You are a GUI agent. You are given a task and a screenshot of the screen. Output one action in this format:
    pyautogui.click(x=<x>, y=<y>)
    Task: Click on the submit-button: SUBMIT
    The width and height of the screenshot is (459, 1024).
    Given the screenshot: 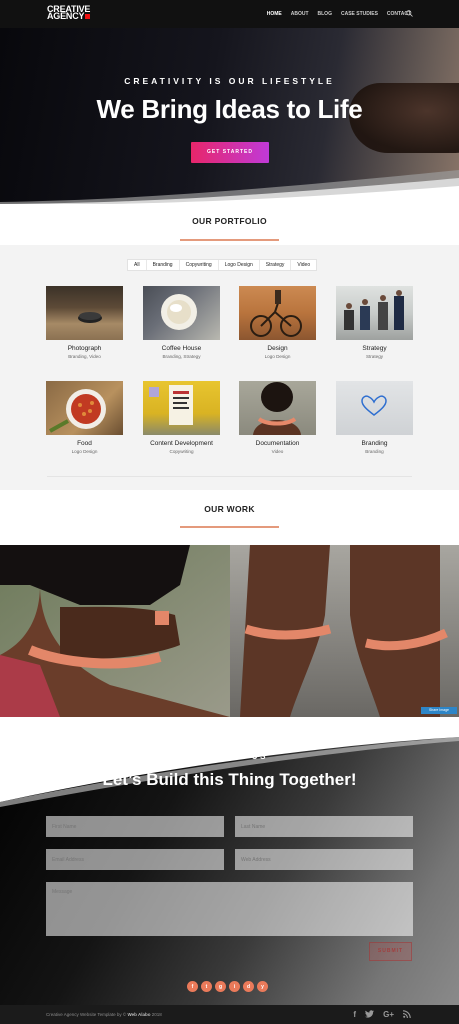 What is the action you would take?
    pyautogui.click(x=390, y=951)
    